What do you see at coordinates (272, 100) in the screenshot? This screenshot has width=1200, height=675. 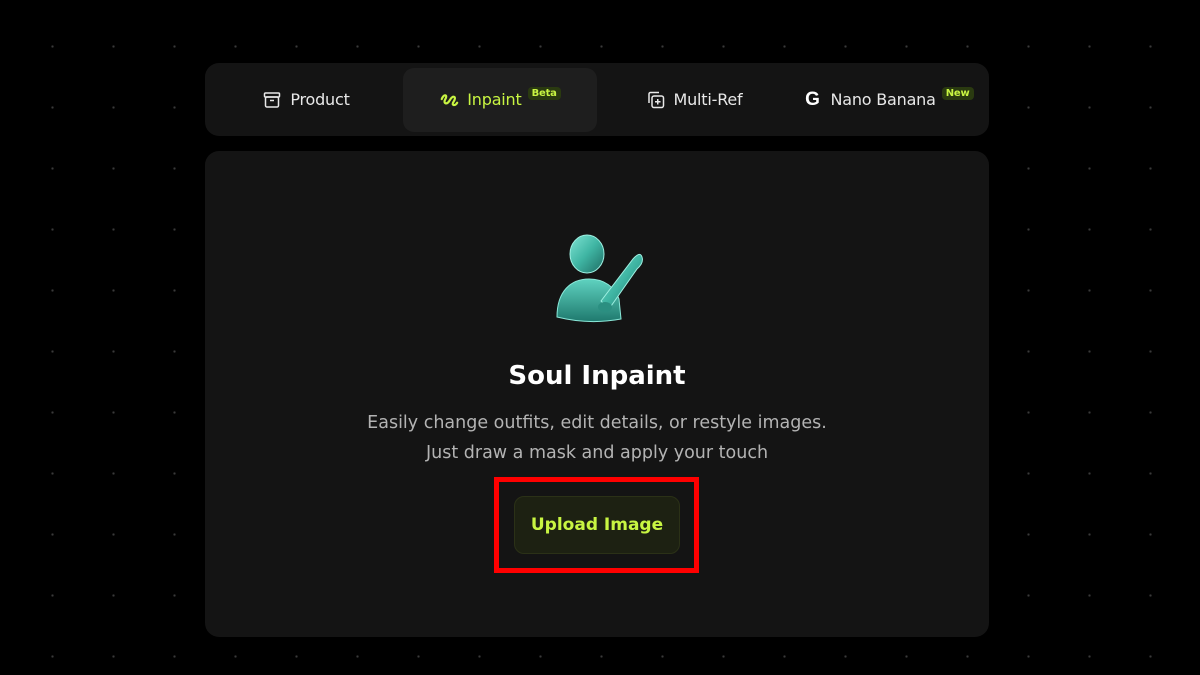 I see `archive-box-icon` at bounding box center [272, 100].